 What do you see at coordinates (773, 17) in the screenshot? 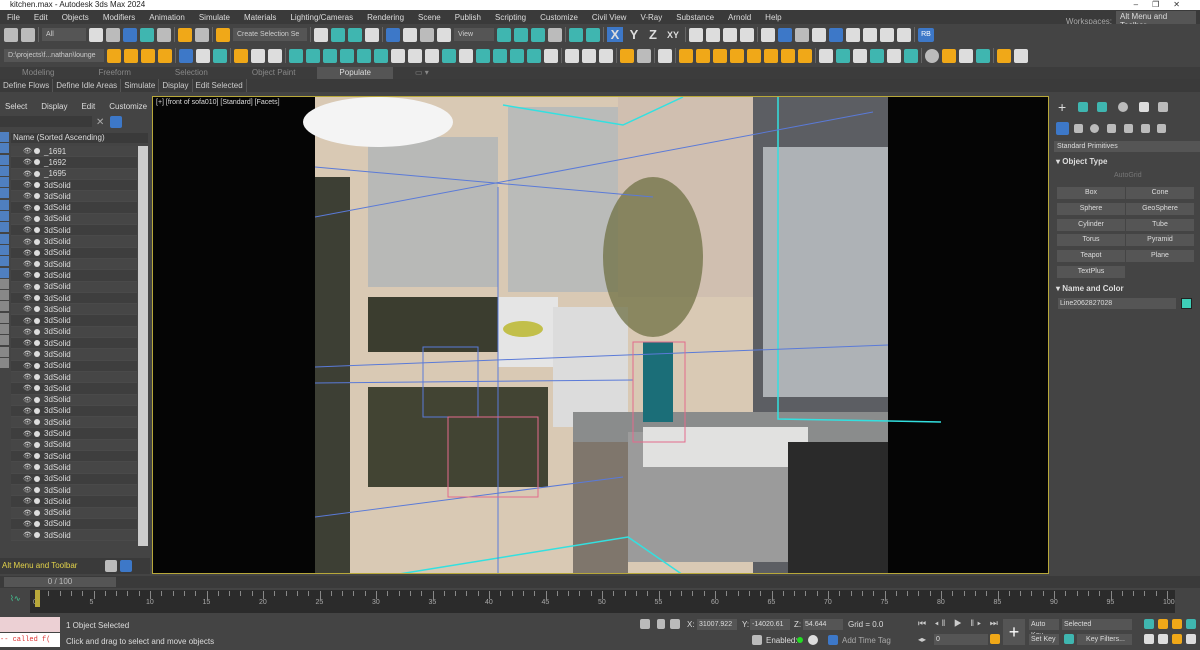
I see `menu-help: Help` at bounding box center [773, 17].